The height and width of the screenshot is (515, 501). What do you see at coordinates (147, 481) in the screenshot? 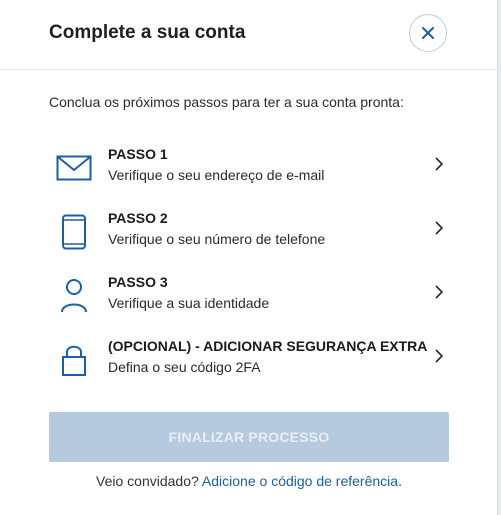
I see `referral-prefix: Veio convidado?` at bounding box center [147, 481].